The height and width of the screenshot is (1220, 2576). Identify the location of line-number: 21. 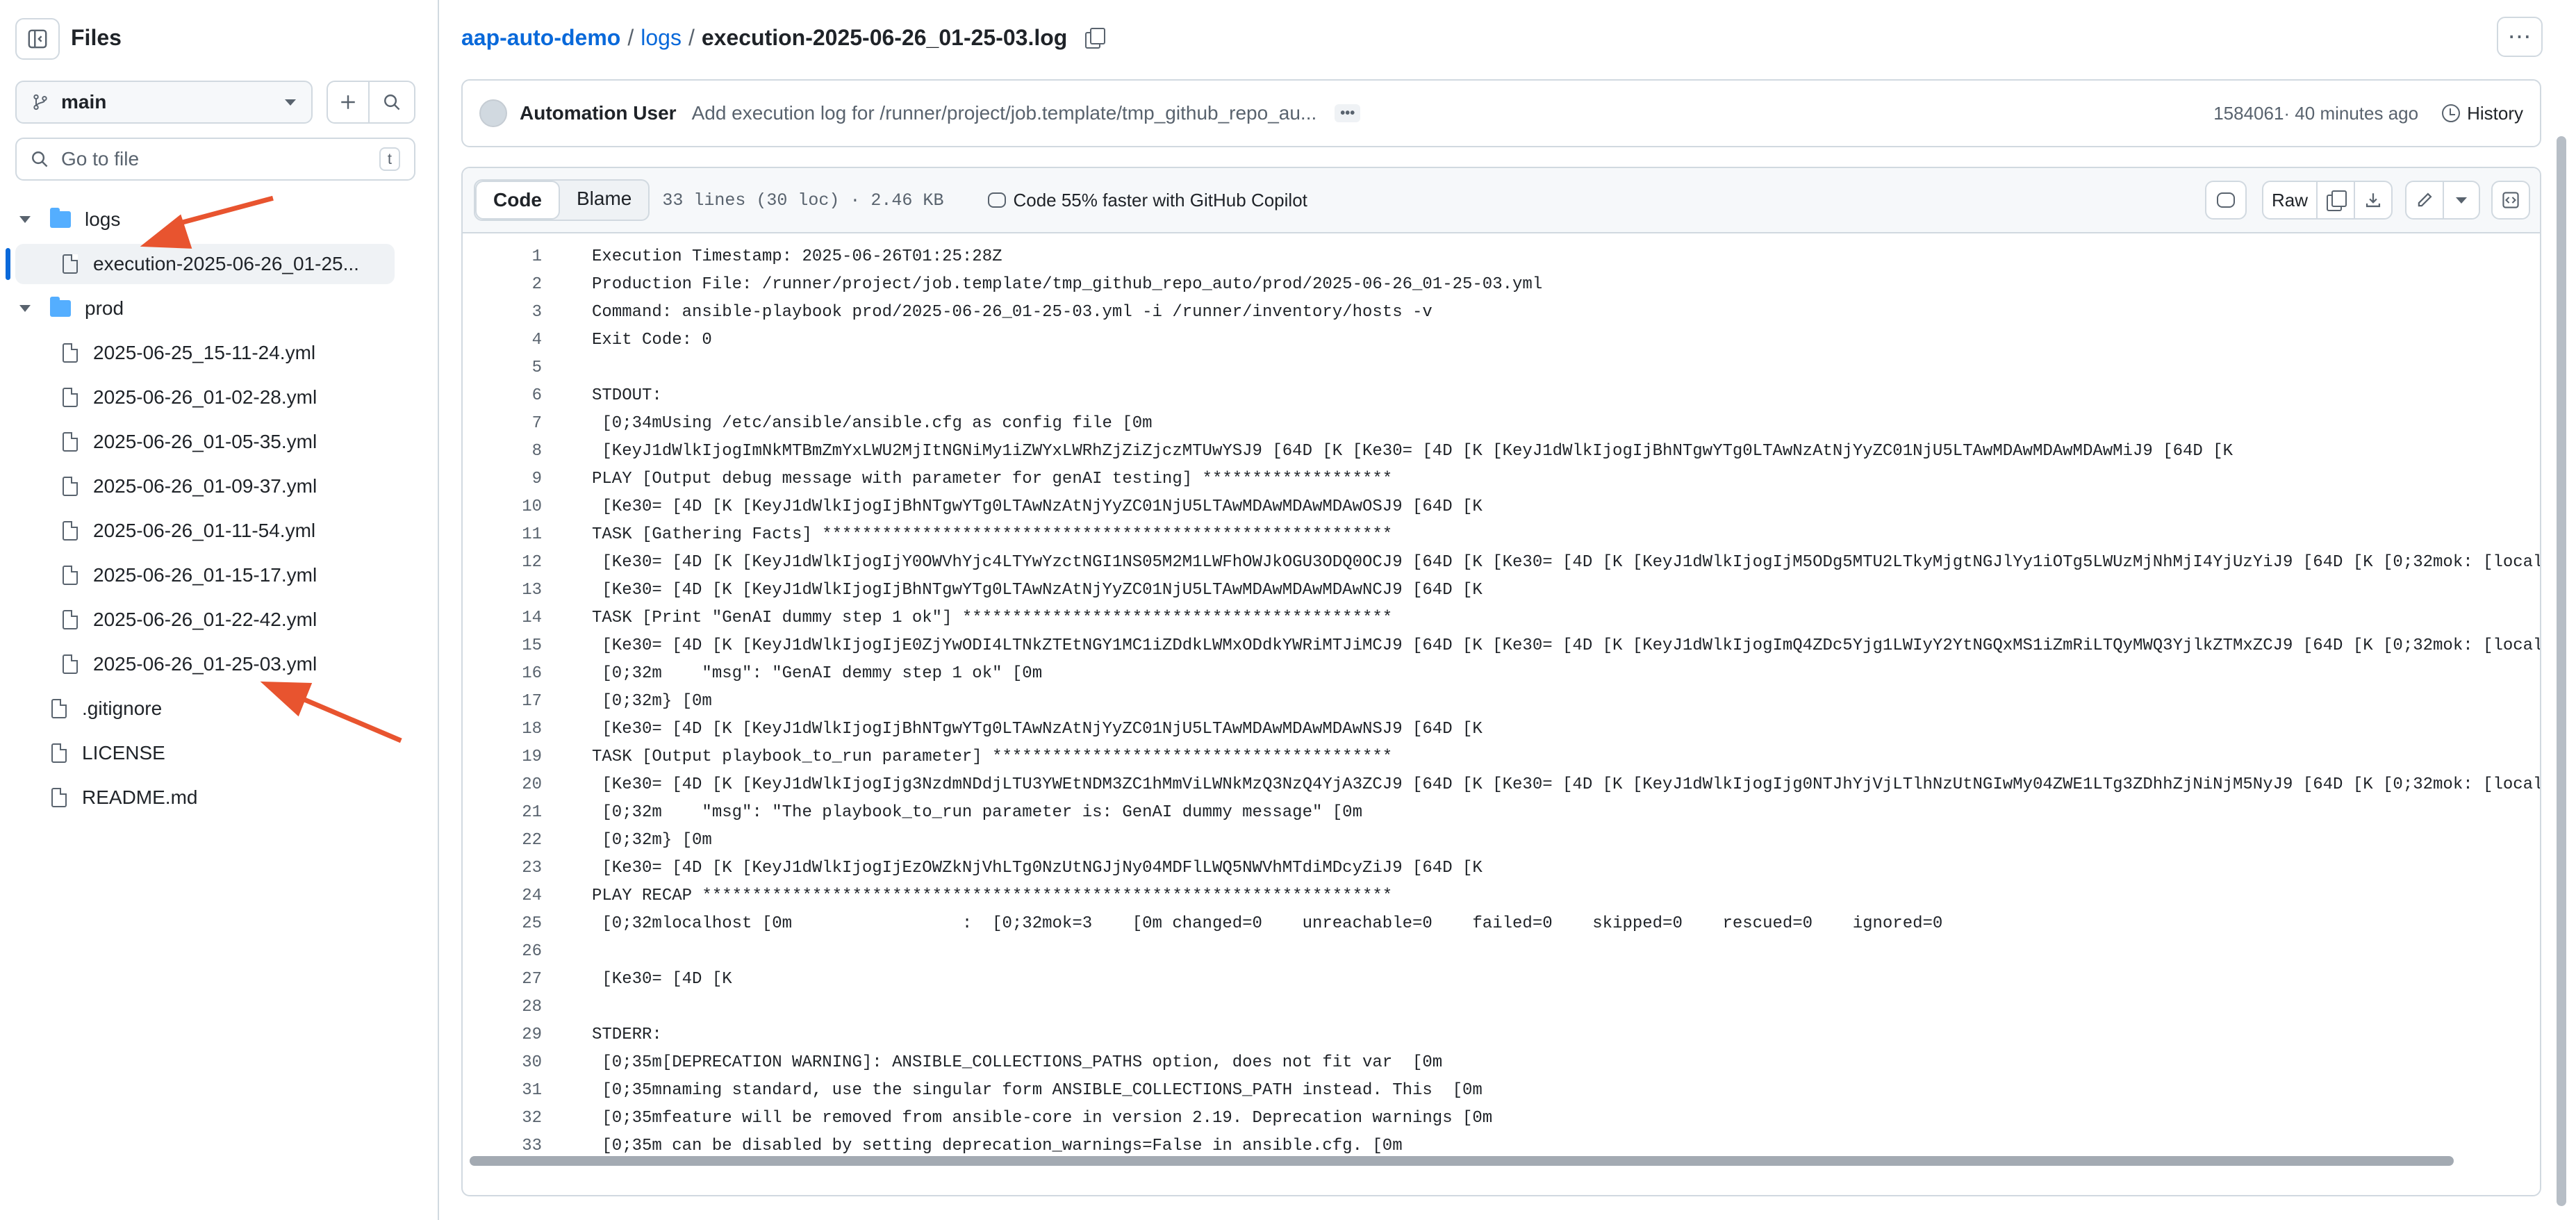
(503, 813).